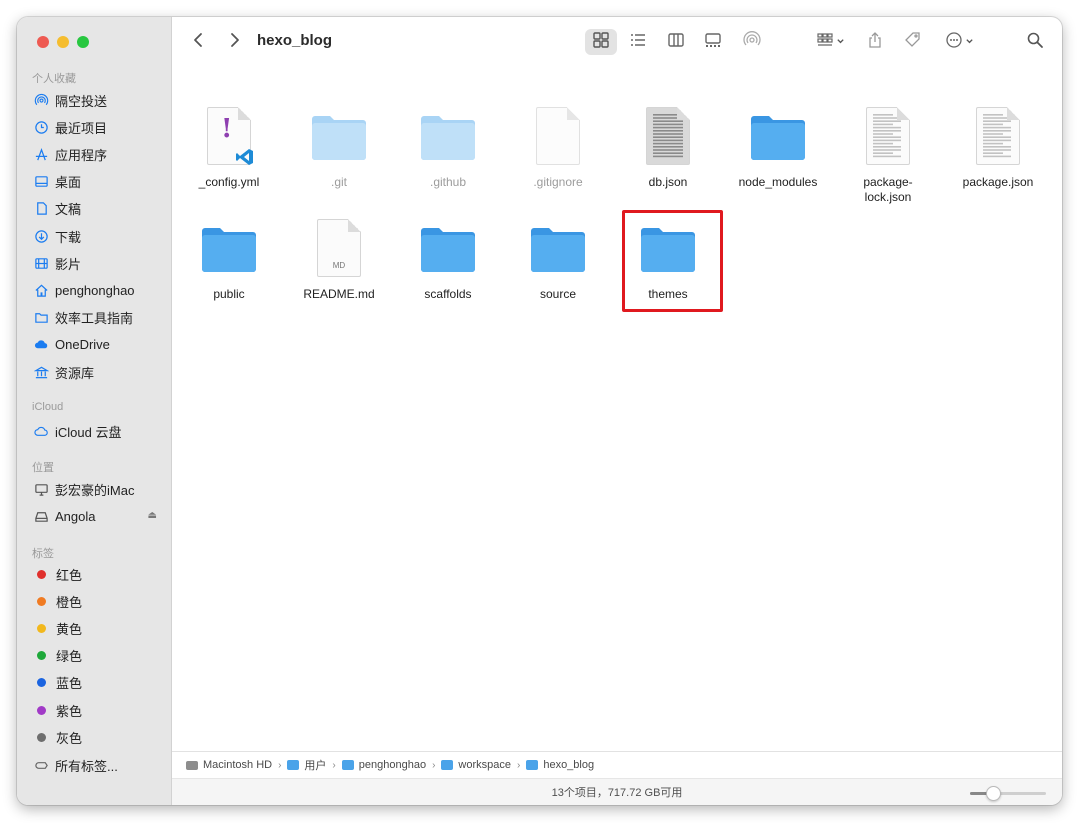 This screenshot has width=1080, height=823. Describe the element at coordinates (339, 260) in the screenshot. I see `file-item-readme-md: MD README.md` at that location.